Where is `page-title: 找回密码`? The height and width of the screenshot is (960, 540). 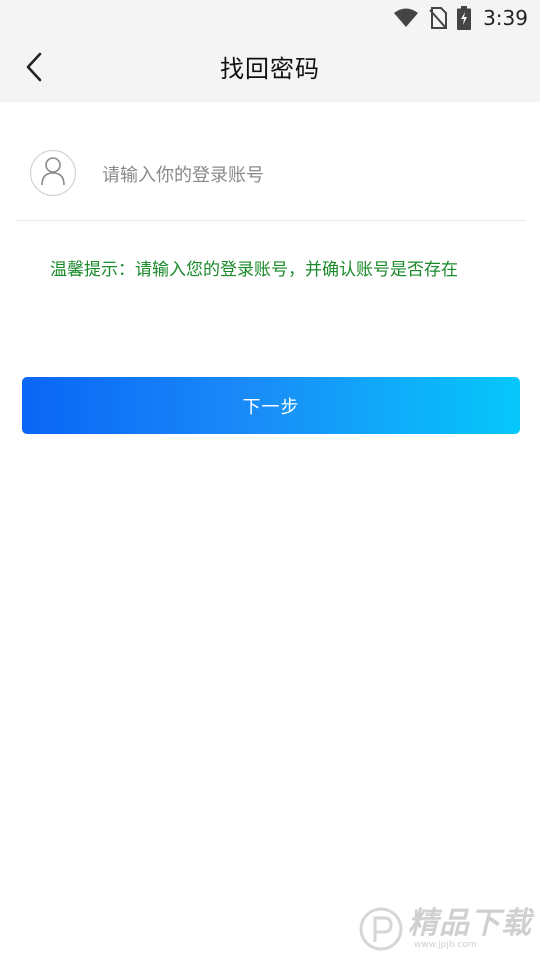
page-title: 找回密码 is located at coordinates (270, 69).